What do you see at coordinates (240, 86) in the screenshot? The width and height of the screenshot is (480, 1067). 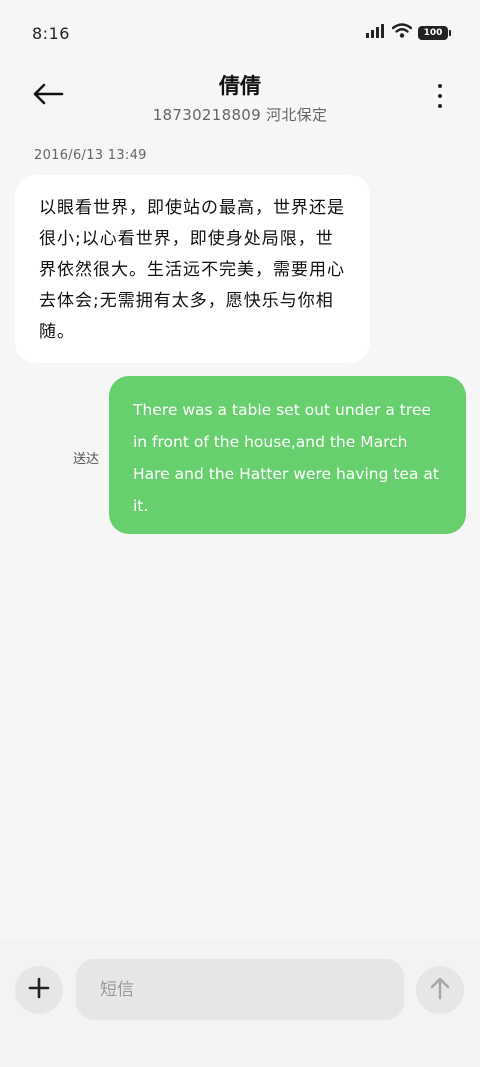 I see `contact-name: 倩倩` at bounding box center [240, 86].